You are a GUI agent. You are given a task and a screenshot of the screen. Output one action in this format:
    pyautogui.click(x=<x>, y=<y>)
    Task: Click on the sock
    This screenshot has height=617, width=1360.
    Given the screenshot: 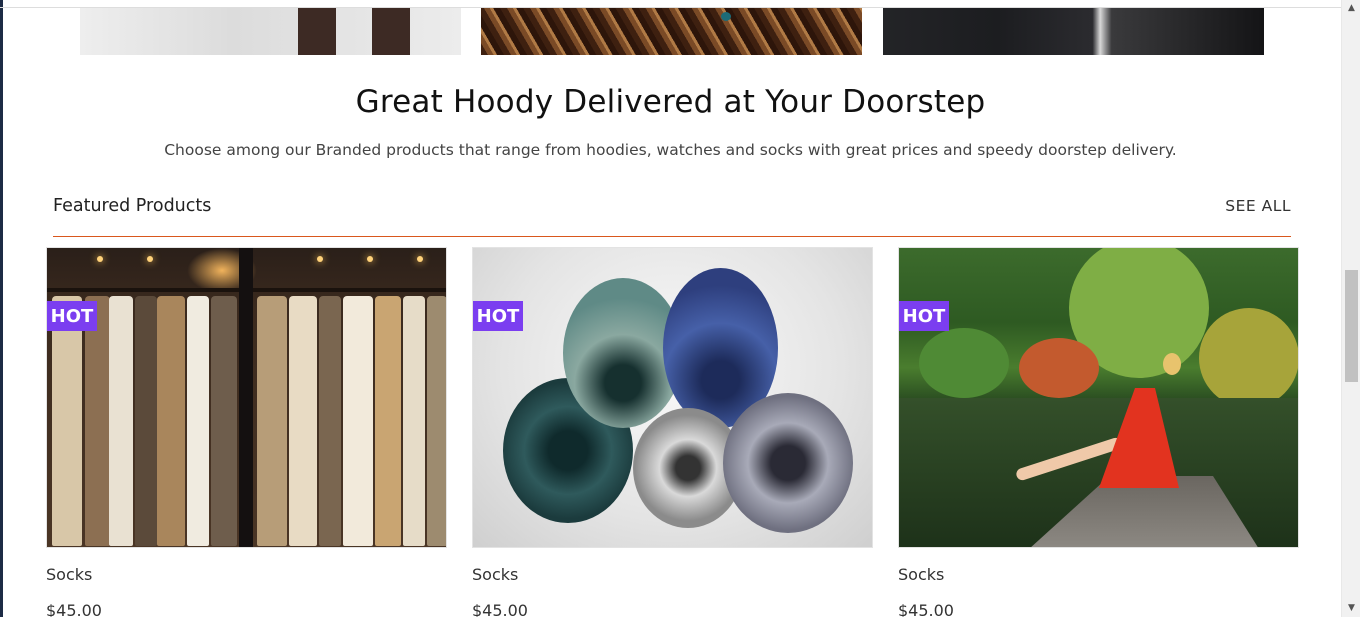 What is the action you would take?
    pyautogui.click(x=788, y=463)
    